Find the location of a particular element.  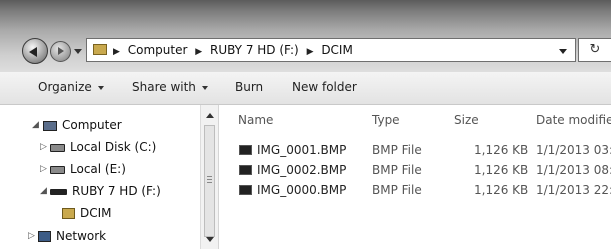

nav-item-label: Computer is located at coordinates (92, 125).